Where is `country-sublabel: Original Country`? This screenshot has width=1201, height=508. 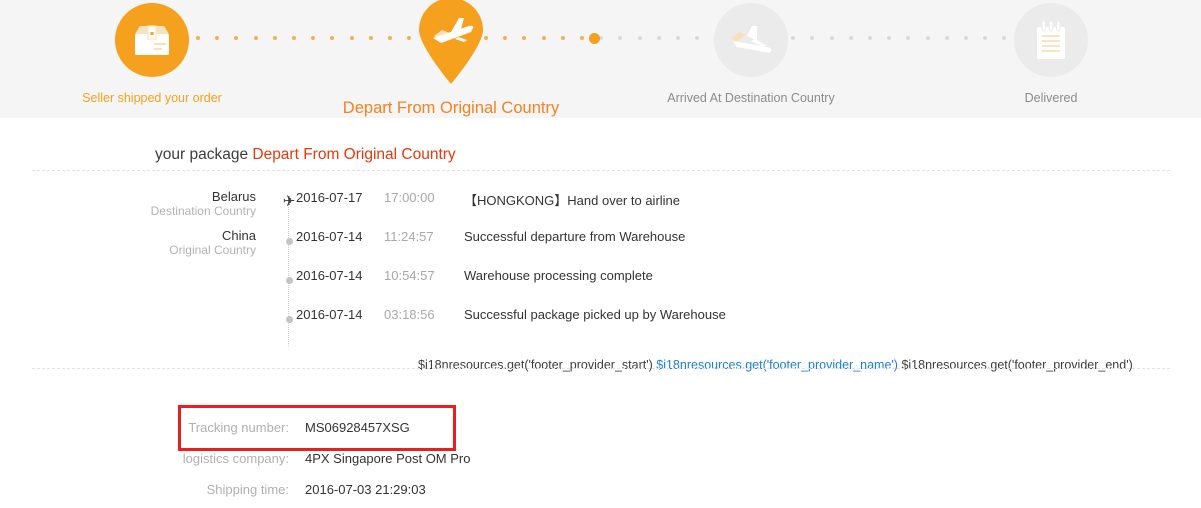
country-sublabel: Original Country is located at coordinates (212, 249).